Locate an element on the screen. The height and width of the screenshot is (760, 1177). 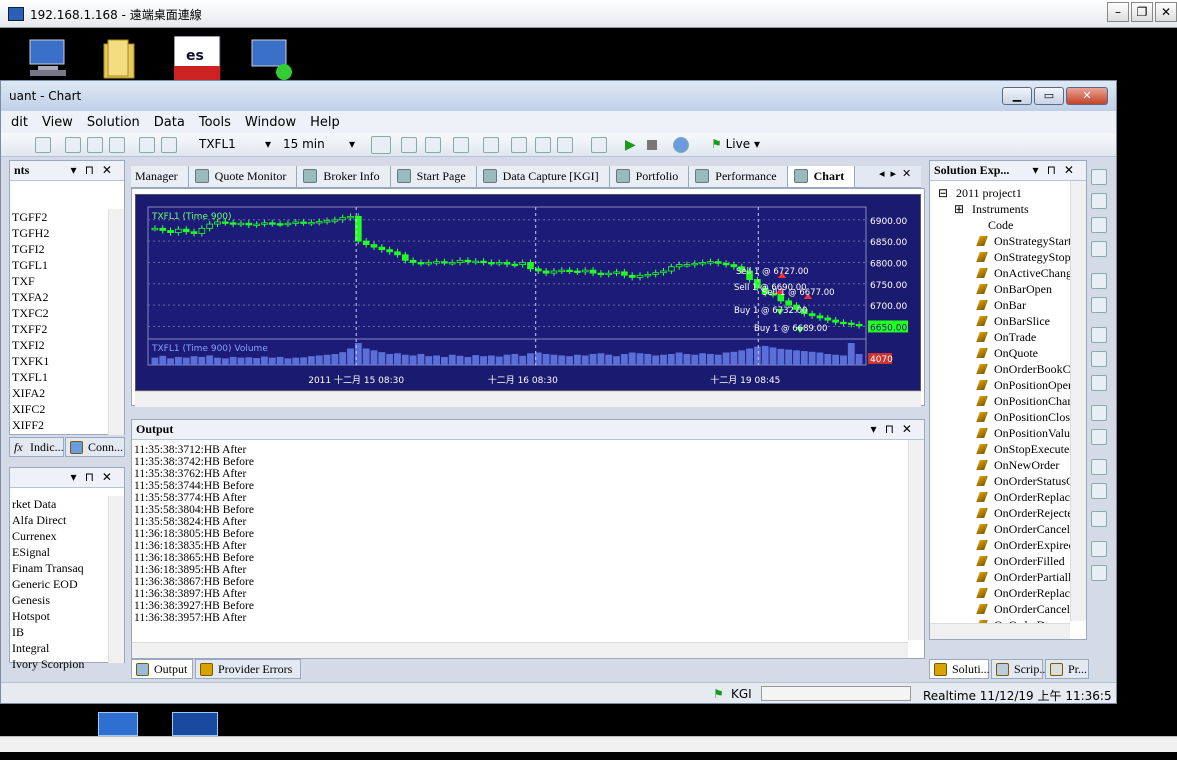
yeswin-app-icon: es is located at coordinates (197, 58).